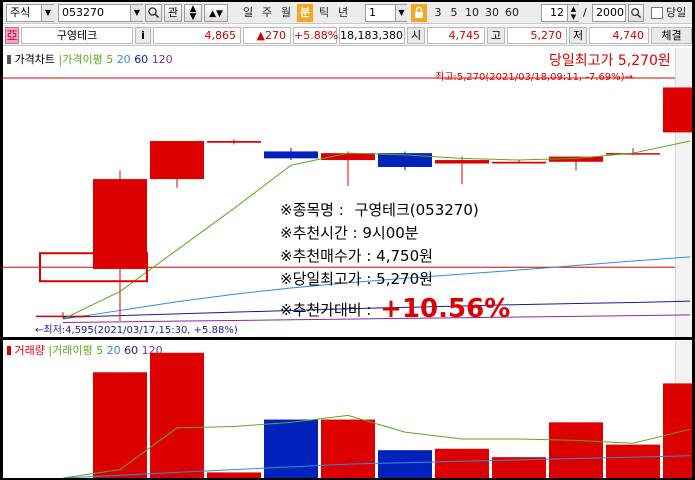  Describe the element at coordinates (12, 35) in the screenshot. I see `stock-group-icon: 亞` at that location.